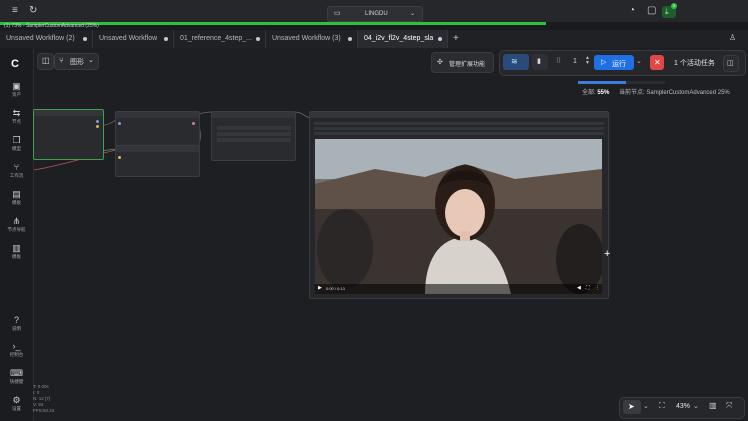  Describe the element at coordinates (306, 38) in the screenshot. I see `tab-label: Unsaved Workflow (3)` at that location.